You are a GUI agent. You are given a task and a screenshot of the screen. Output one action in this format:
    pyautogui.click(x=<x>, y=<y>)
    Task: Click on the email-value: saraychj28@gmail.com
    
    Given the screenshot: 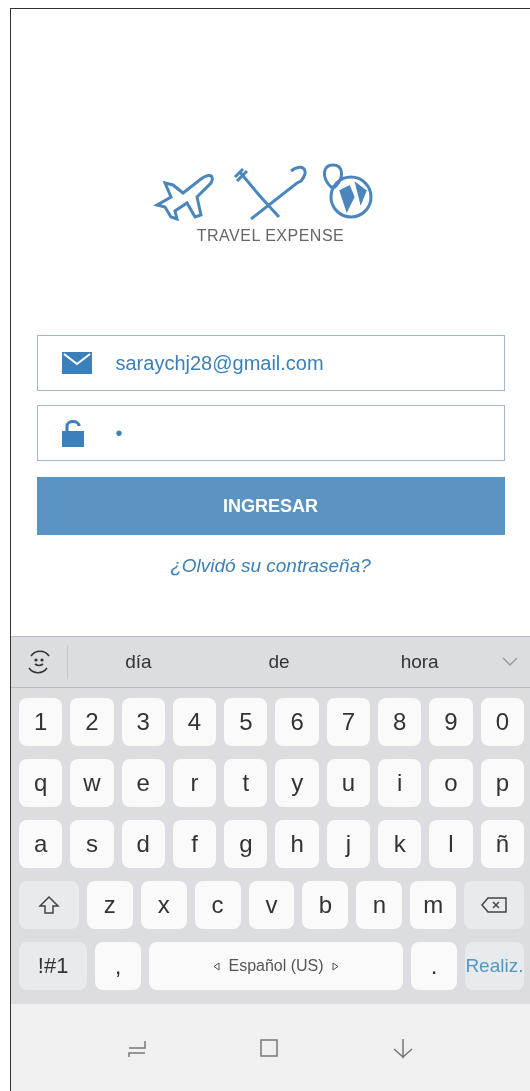 What is the action you would take?
    pyautogui.click(x=219, y=363)
    